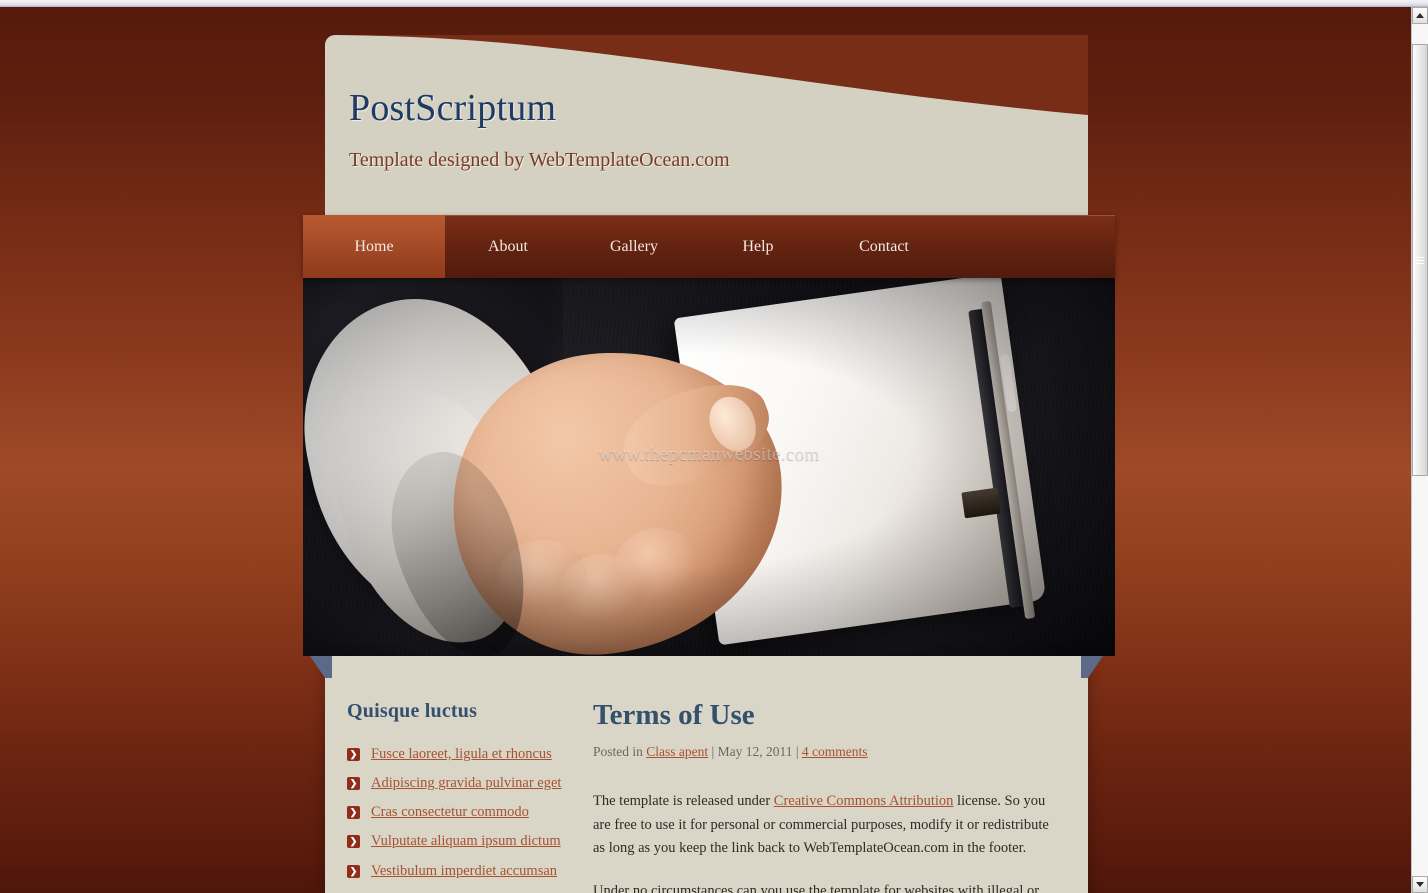 This screenshot has height=893, width=1428. Describe the element at coordinates (835, 751) in the screenshot. I see `post-comments-link: 4 comments` at that location.